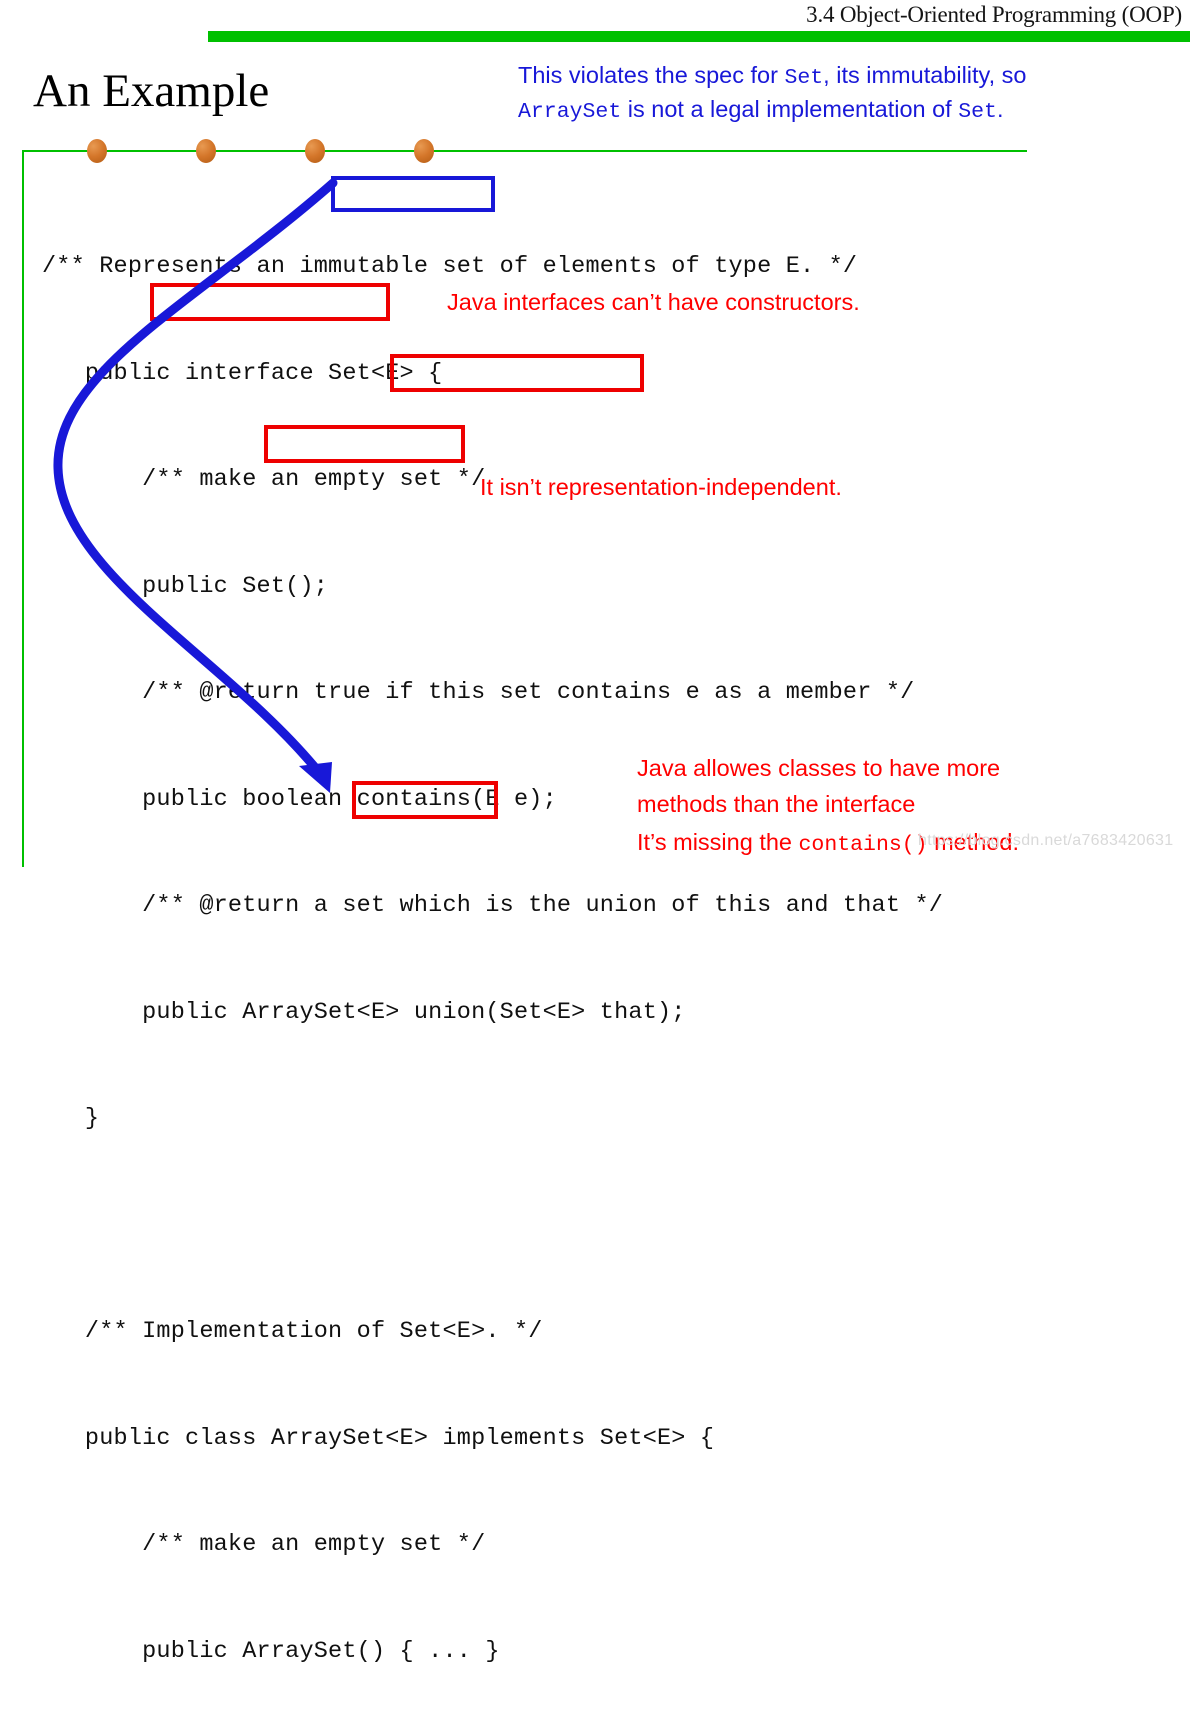 The height and width of the screenshot is (1734, 1190). Describe the element at coordinates (819, 768) in the screenshot. I see `red-note-more-methods-line1: Java allowes classes to have more` at that location.